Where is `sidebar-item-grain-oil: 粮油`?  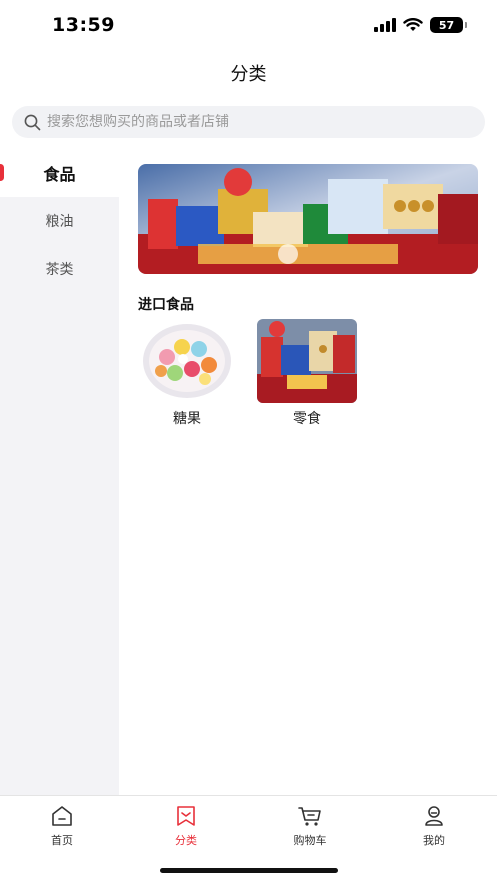
sidebar-item-grain-oil: 粮油 is located at coordinates (59, 221).